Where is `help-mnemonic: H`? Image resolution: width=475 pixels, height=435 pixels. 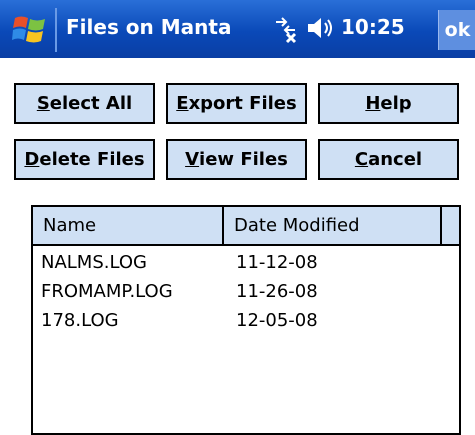
help-mnemonic: H is located at coordinates (373, 103).